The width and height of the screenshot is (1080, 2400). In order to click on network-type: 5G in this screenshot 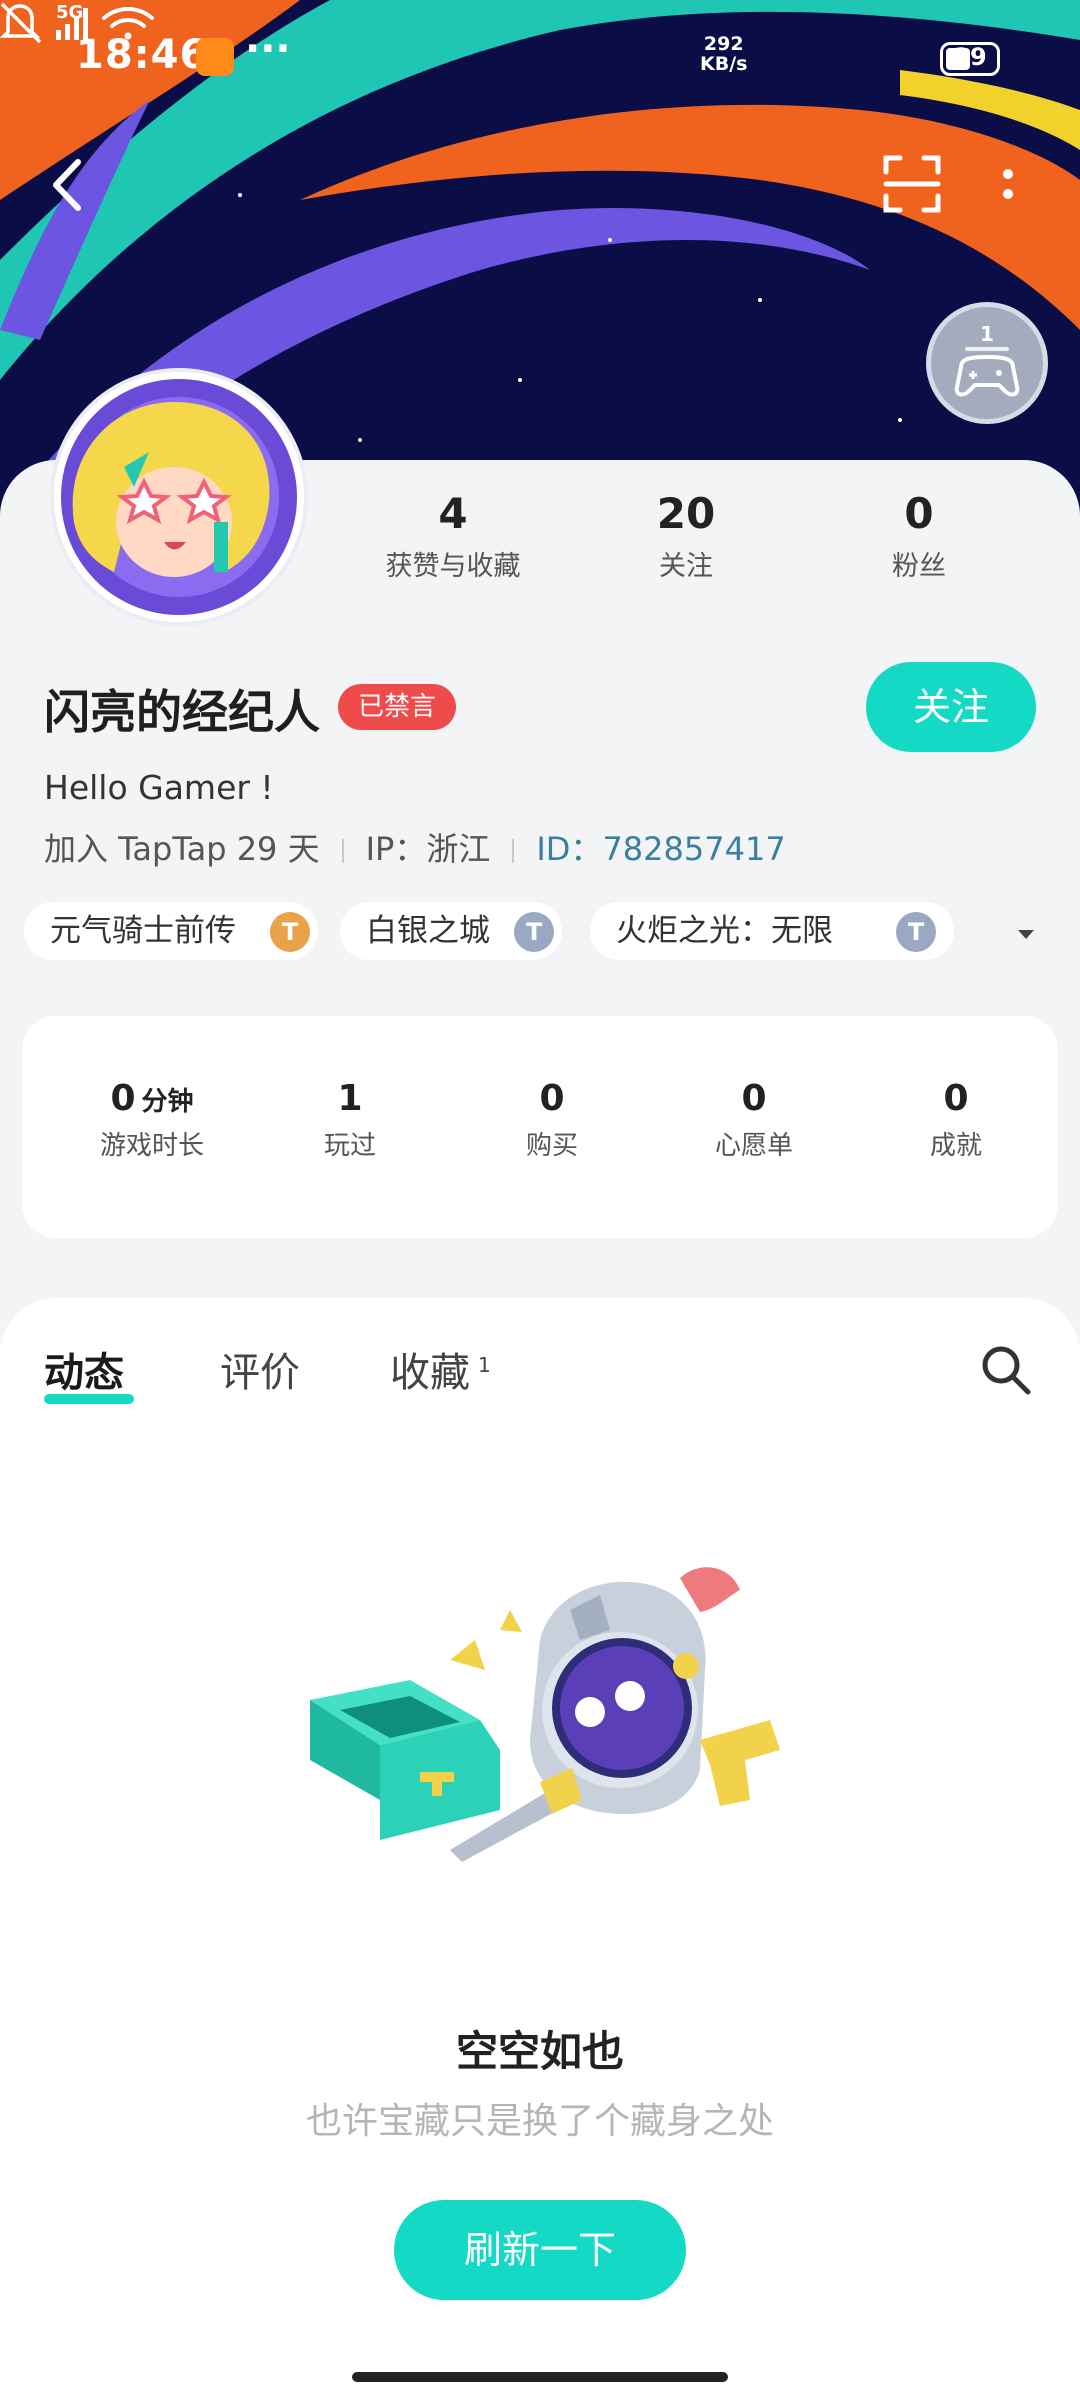, I will do `click(69, 12)`.